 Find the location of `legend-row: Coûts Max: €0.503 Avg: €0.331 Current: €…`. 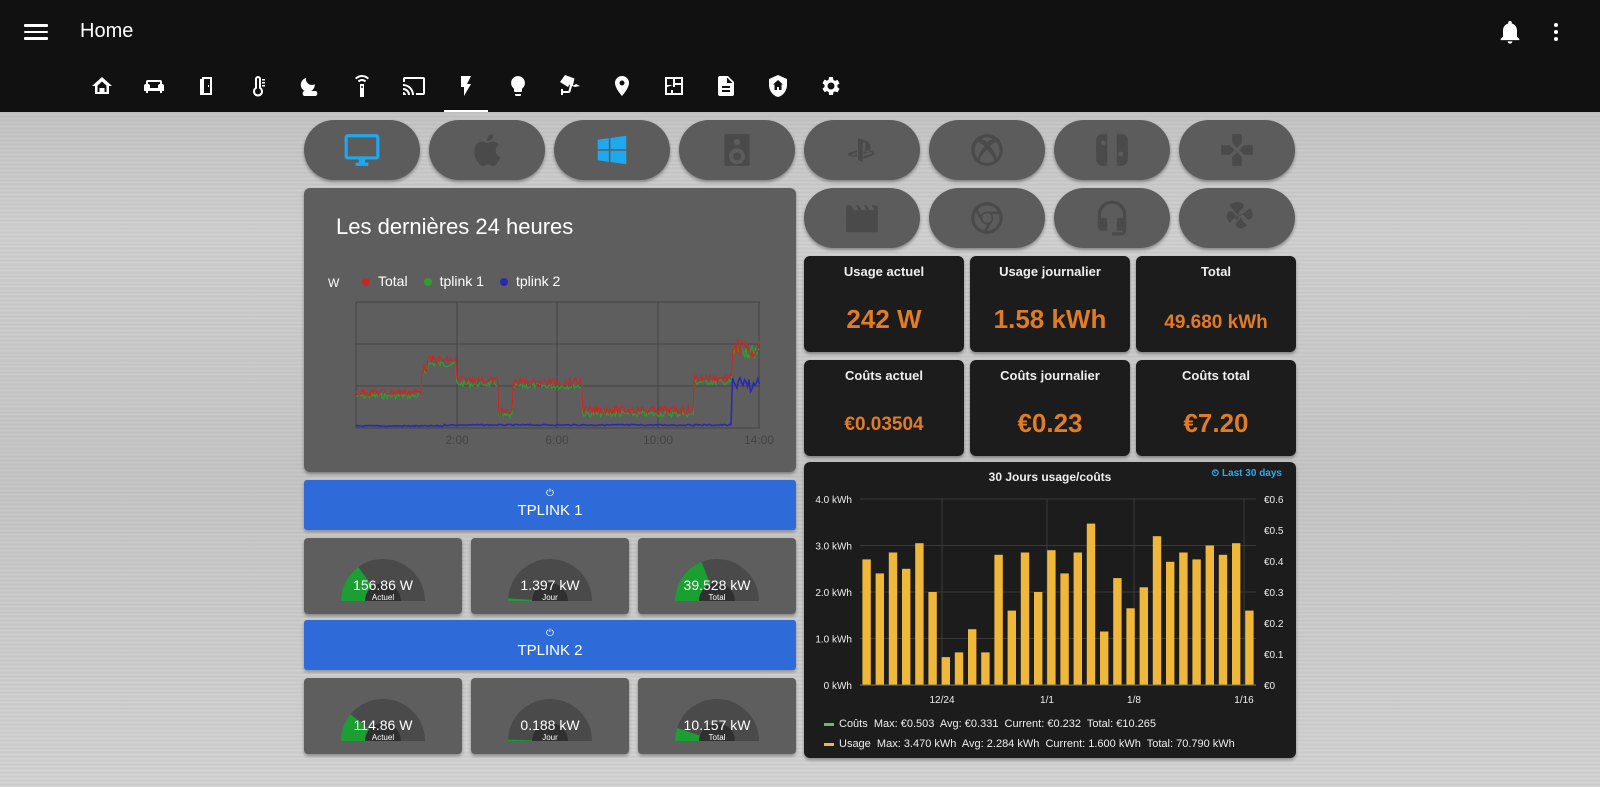

legend-row: Coûts Max: €0.503 Avg: €0.331 Current: €… is located at coordinates (1029, 724).